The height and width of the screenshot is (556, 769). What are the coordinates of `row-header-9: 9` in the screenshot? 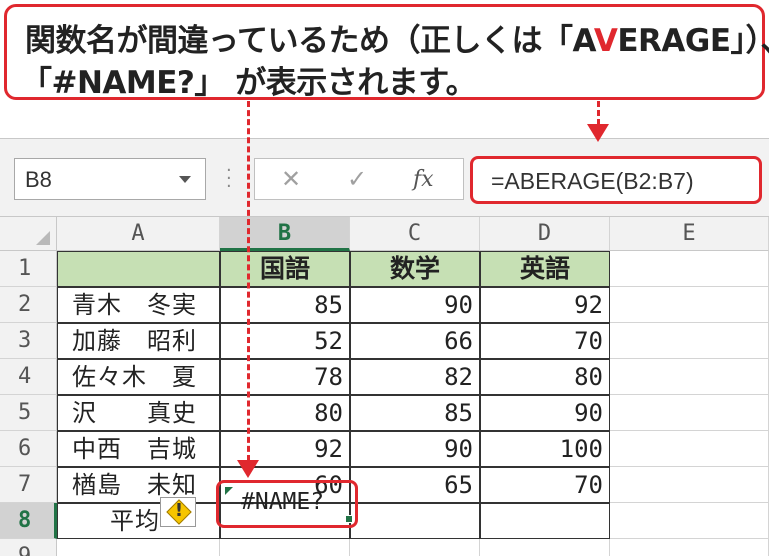 It's located at (28, 547).